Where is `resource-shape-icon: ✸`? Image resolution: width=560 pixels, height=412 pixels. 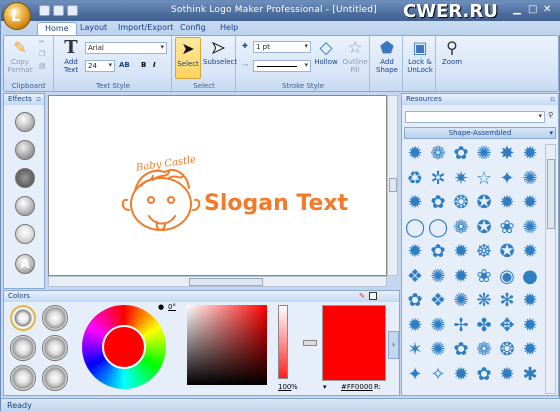
resource-shape-icon: ✸ is located at coordinates (507, 154).